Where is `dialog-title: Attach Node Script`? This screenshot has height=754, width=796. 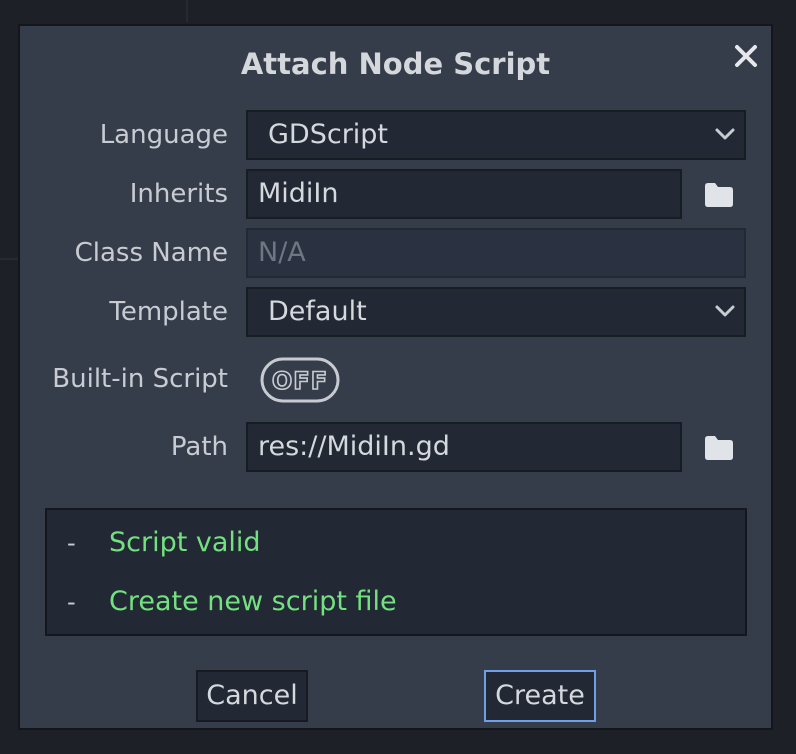 dialog-title: Attach Node Script is located at coordinates (395, 64).